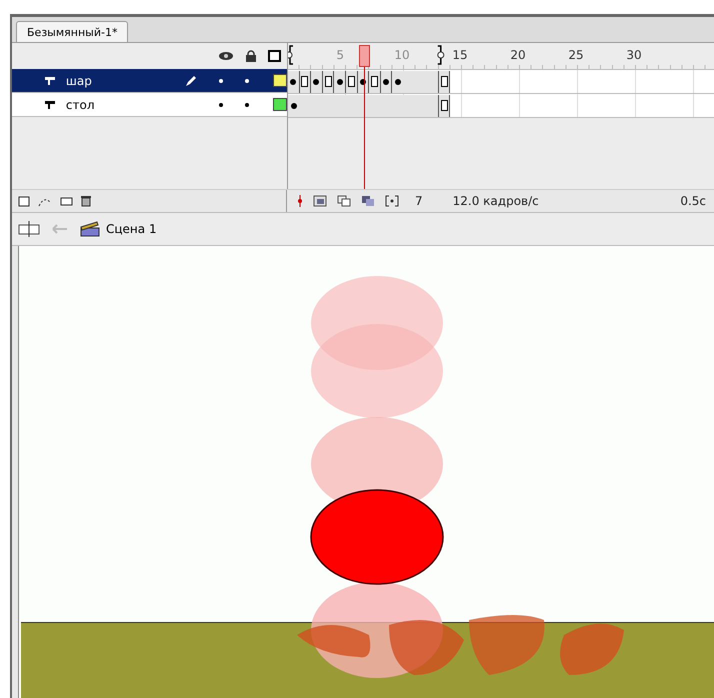  What do you see at coordinates (86, 201) in the screenshot?
I see `trash-icon` at bounding box center [86, 201].